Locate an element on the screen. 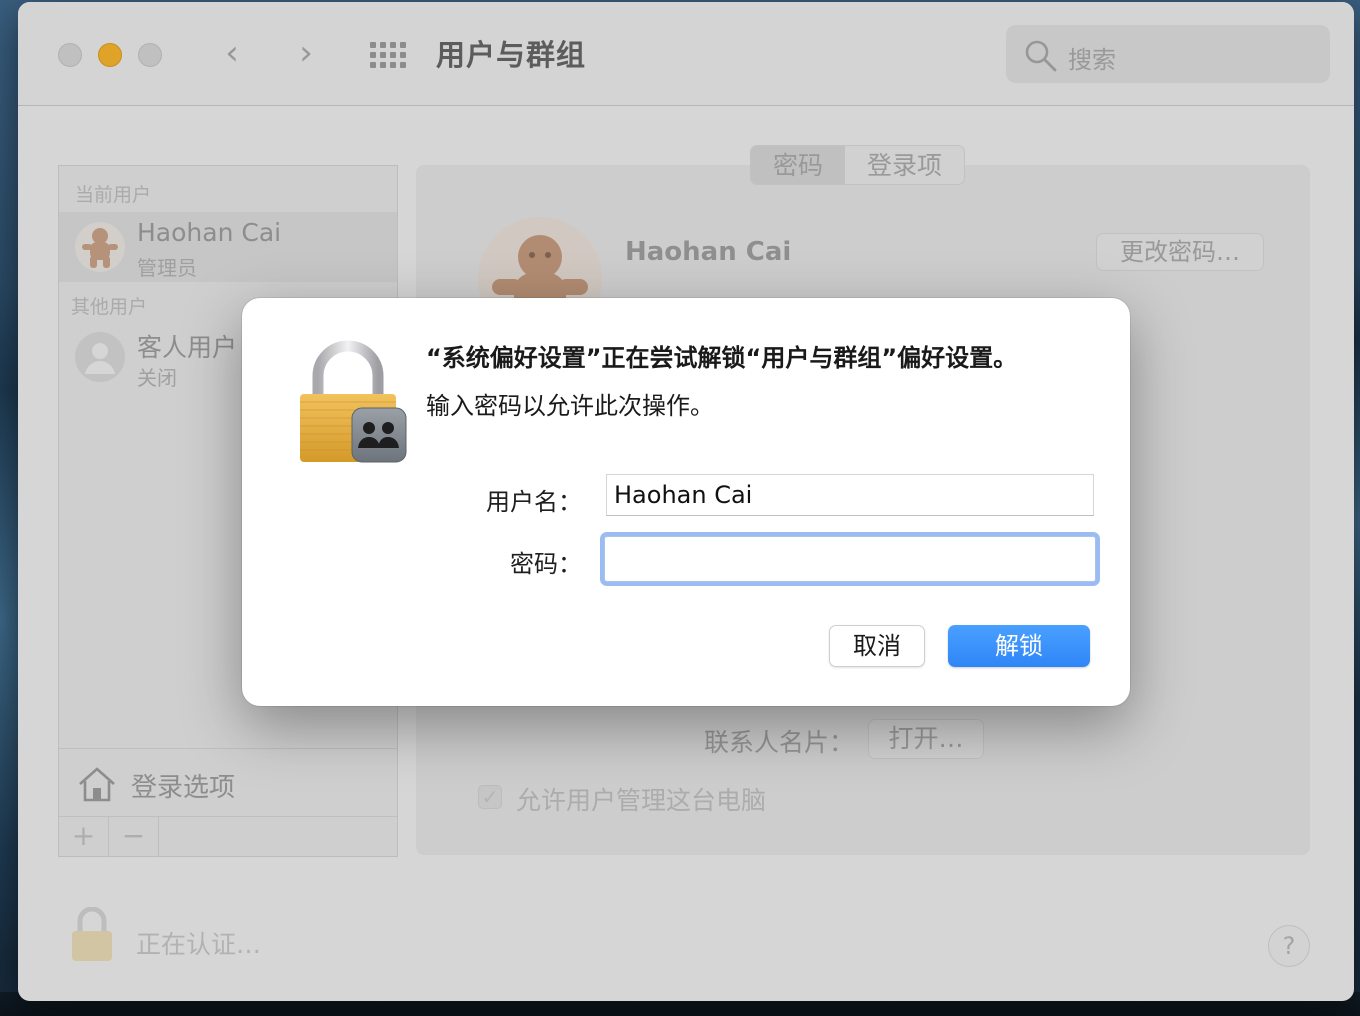  guest-user-name: 客人用户 is located at coordinates (187, 347).